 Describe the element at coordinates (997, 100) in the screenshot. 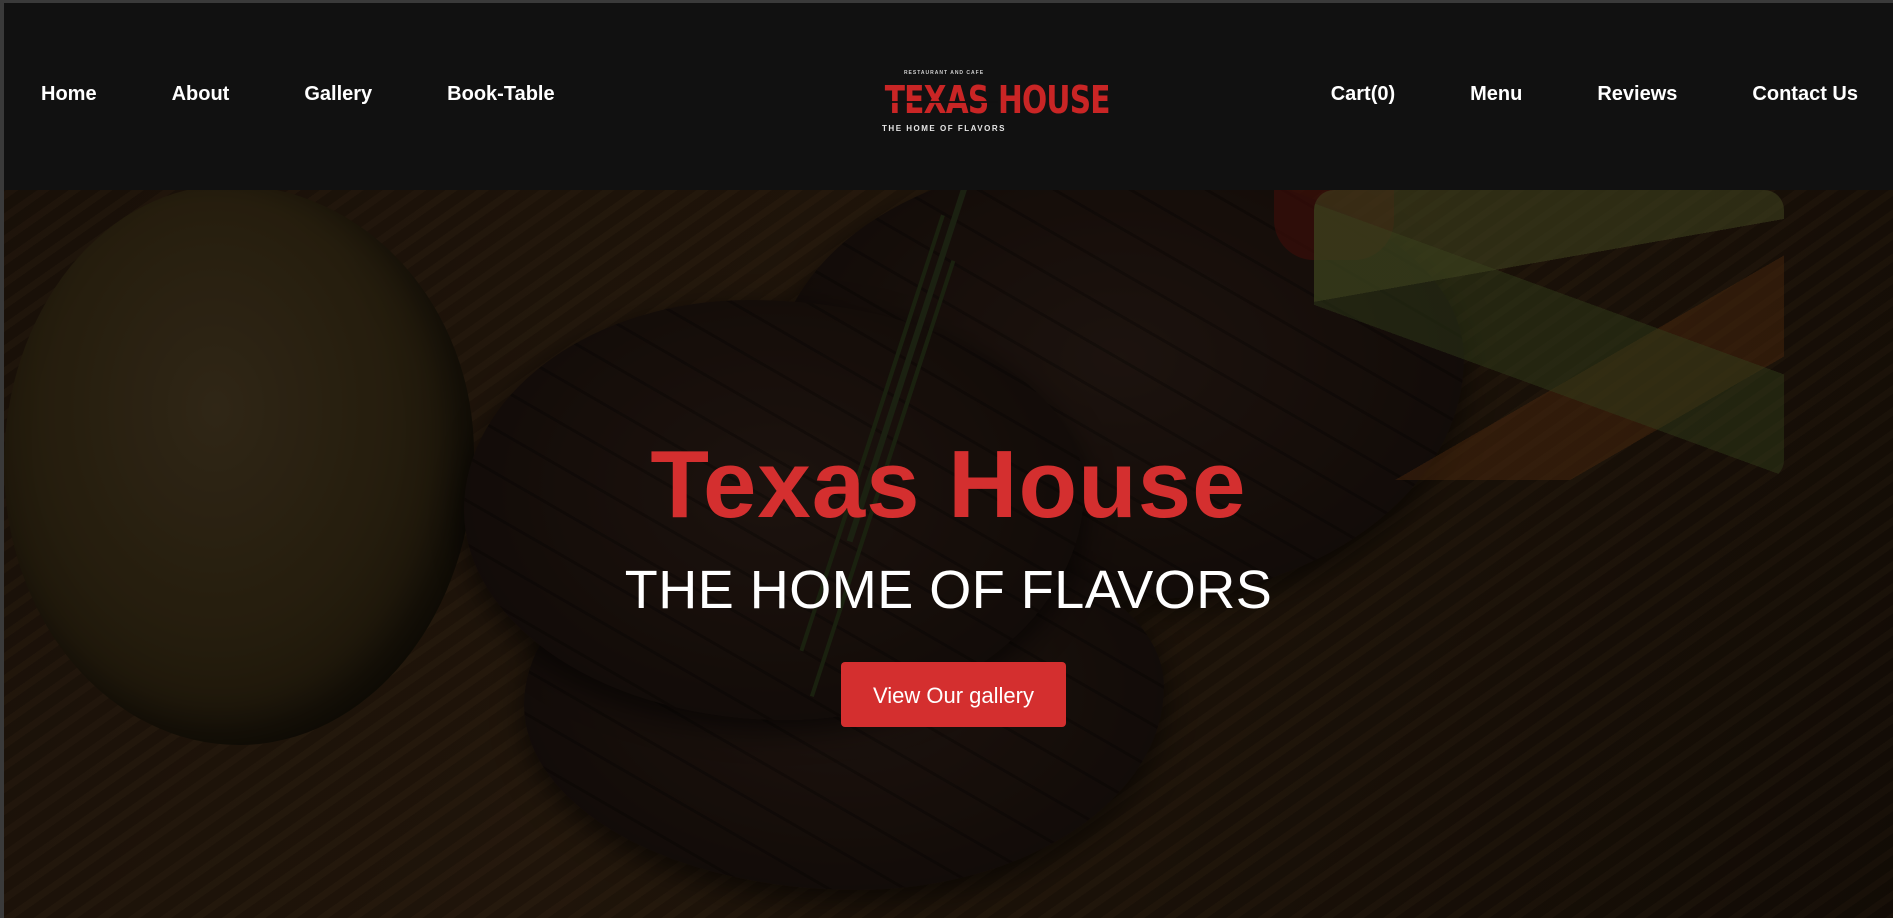

I see `logo-wordmark: TEXAS HOUSE` at that location.